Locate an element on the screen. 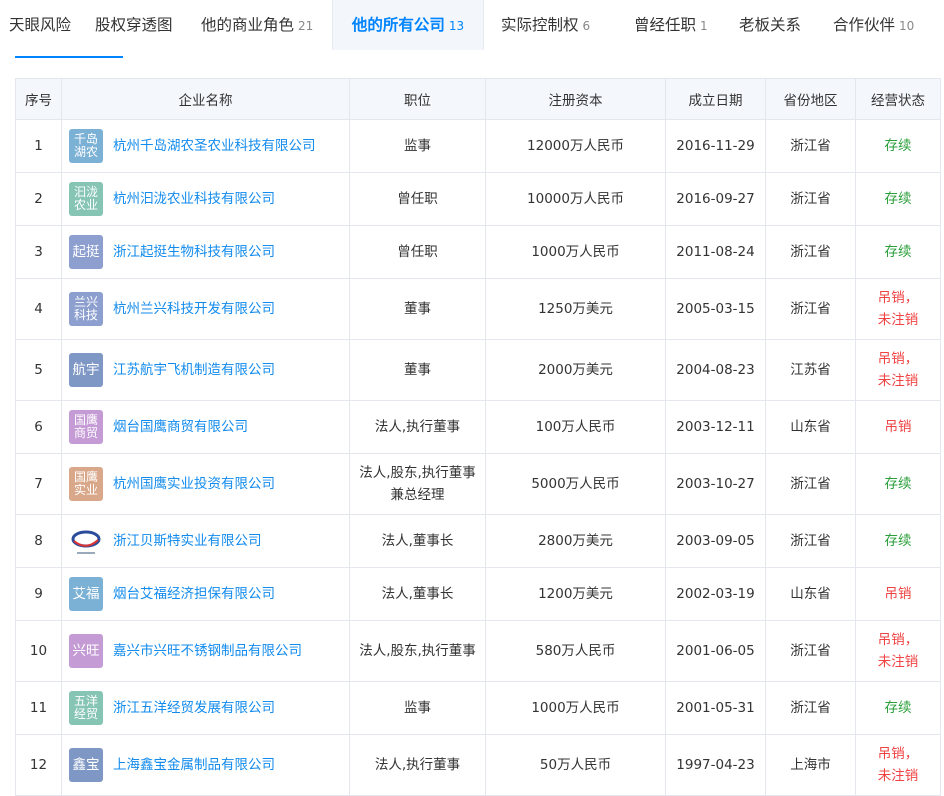  logo-text: 起挺 is located at coordinates (86, 251).